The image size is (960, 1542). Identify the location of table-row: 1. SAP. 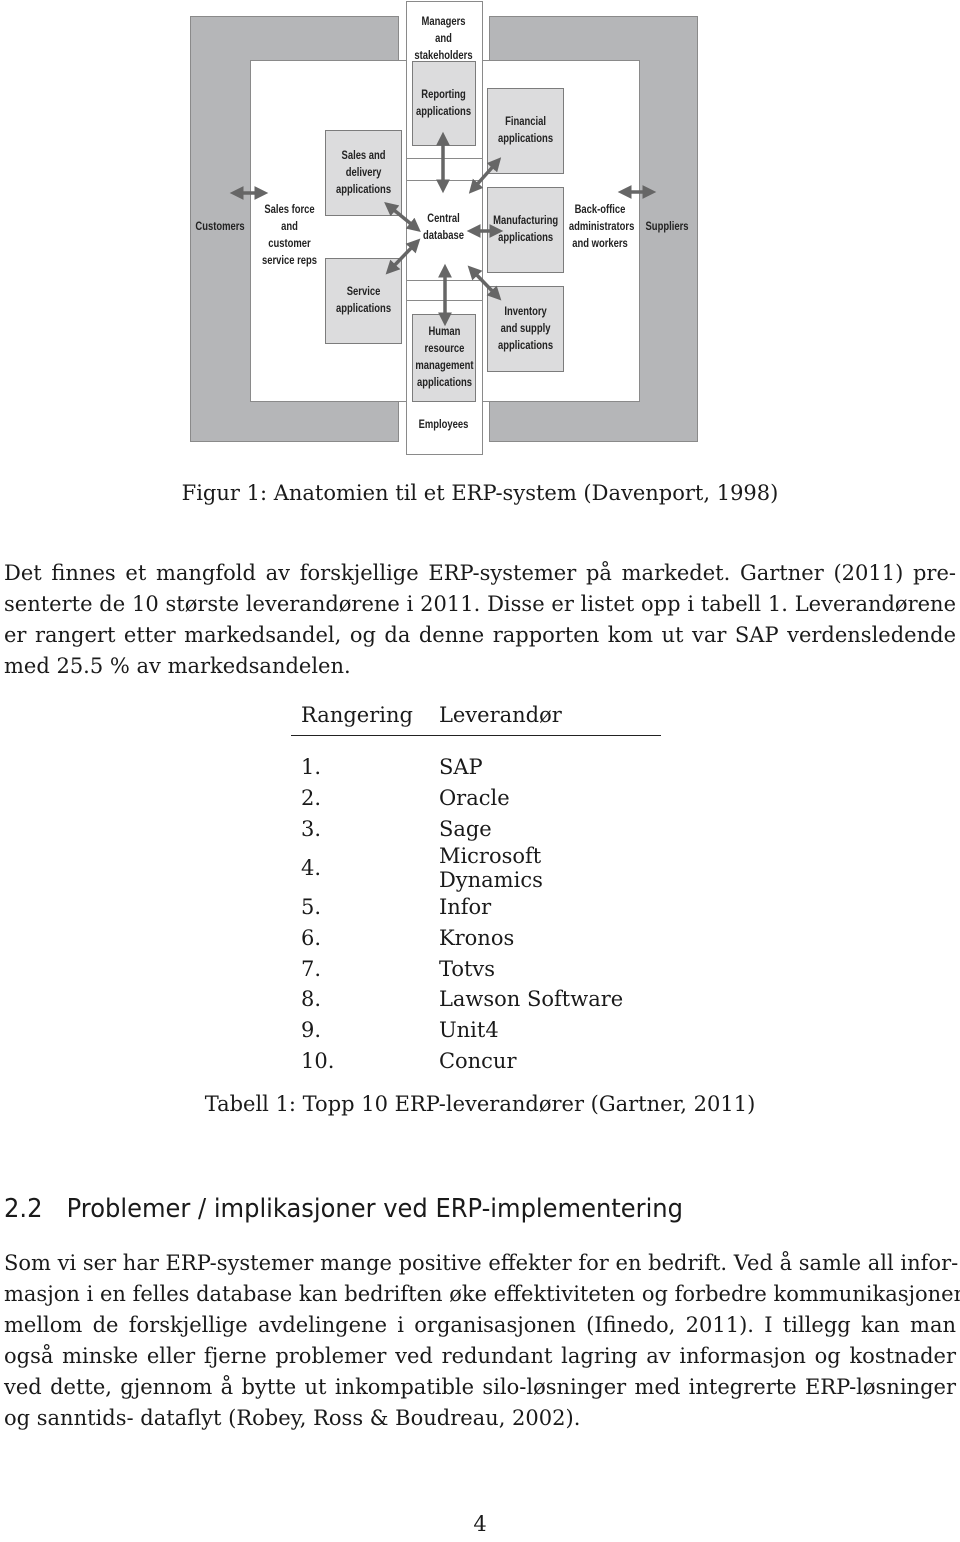
(476, 767).